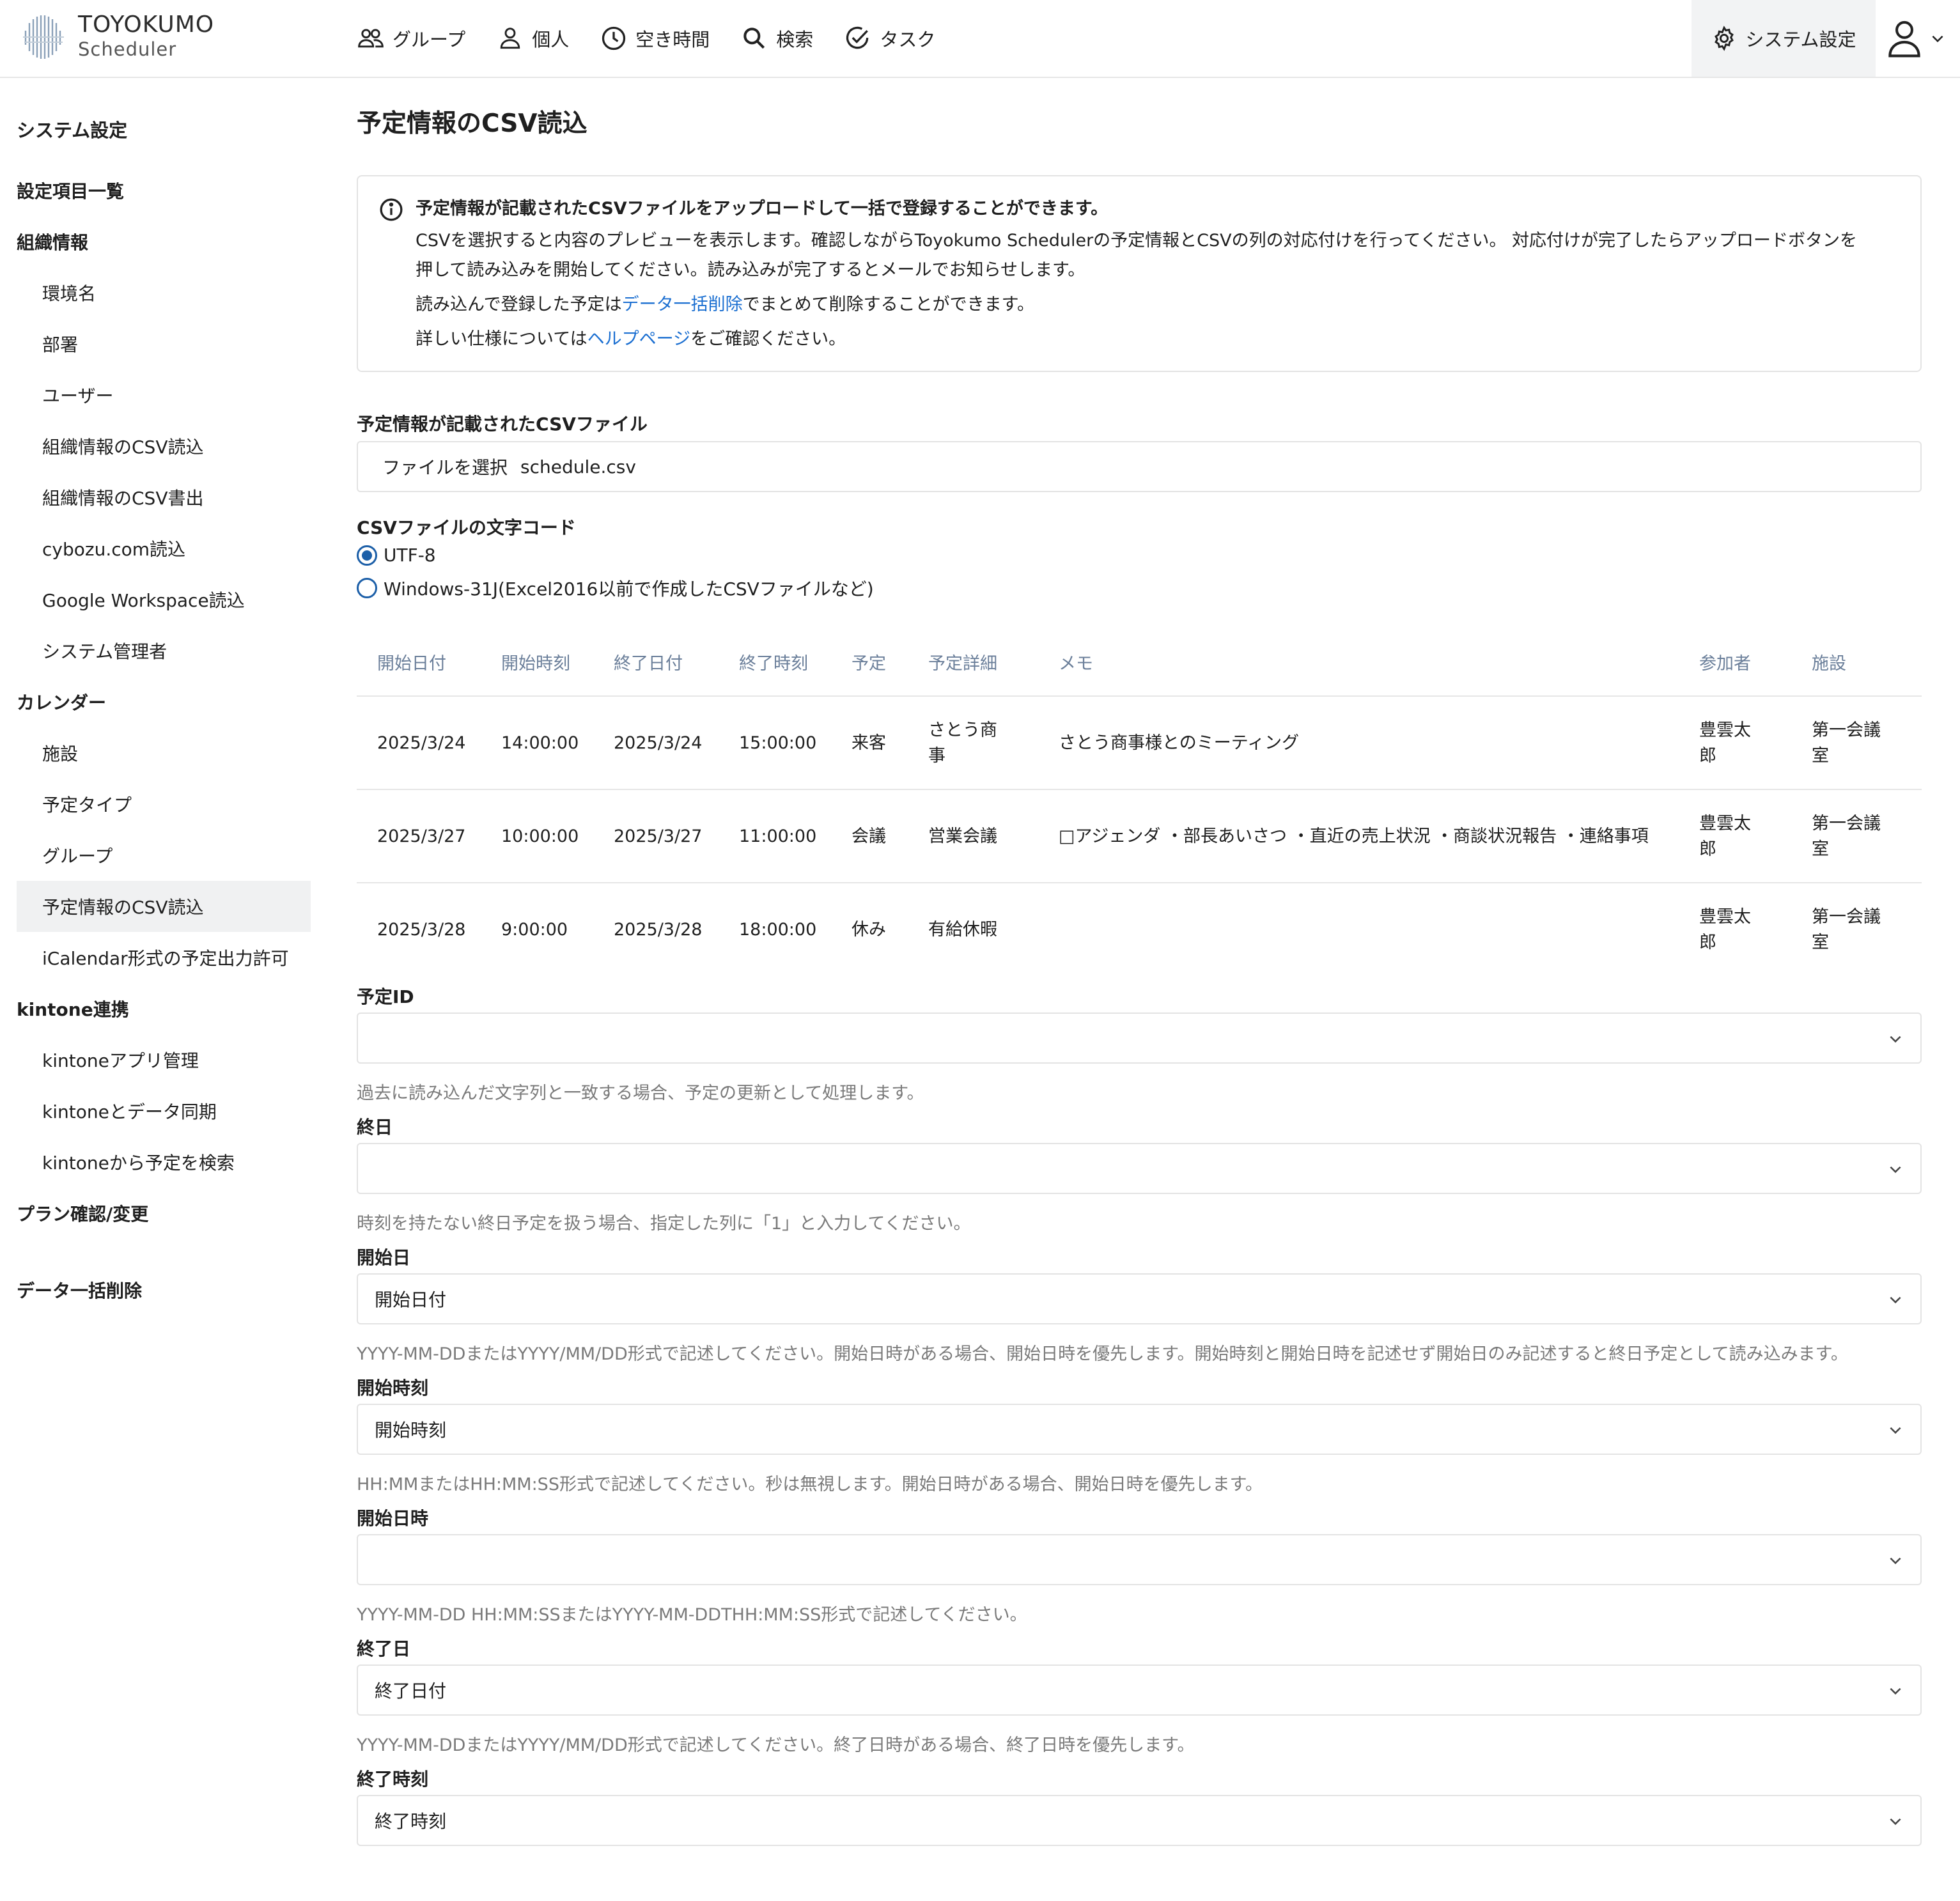 The width and height of the screenshot is (1960, 1901). What do you see at coordinates (62, 702) in the screenshot?
I see `sidebar-item-calendar: カレンダー` at bounding box center [62, 702].